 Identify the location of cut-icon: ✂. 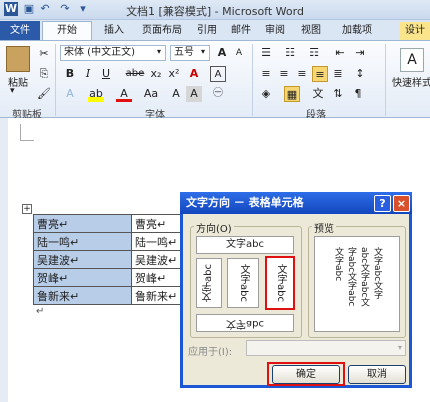
(44, 54).